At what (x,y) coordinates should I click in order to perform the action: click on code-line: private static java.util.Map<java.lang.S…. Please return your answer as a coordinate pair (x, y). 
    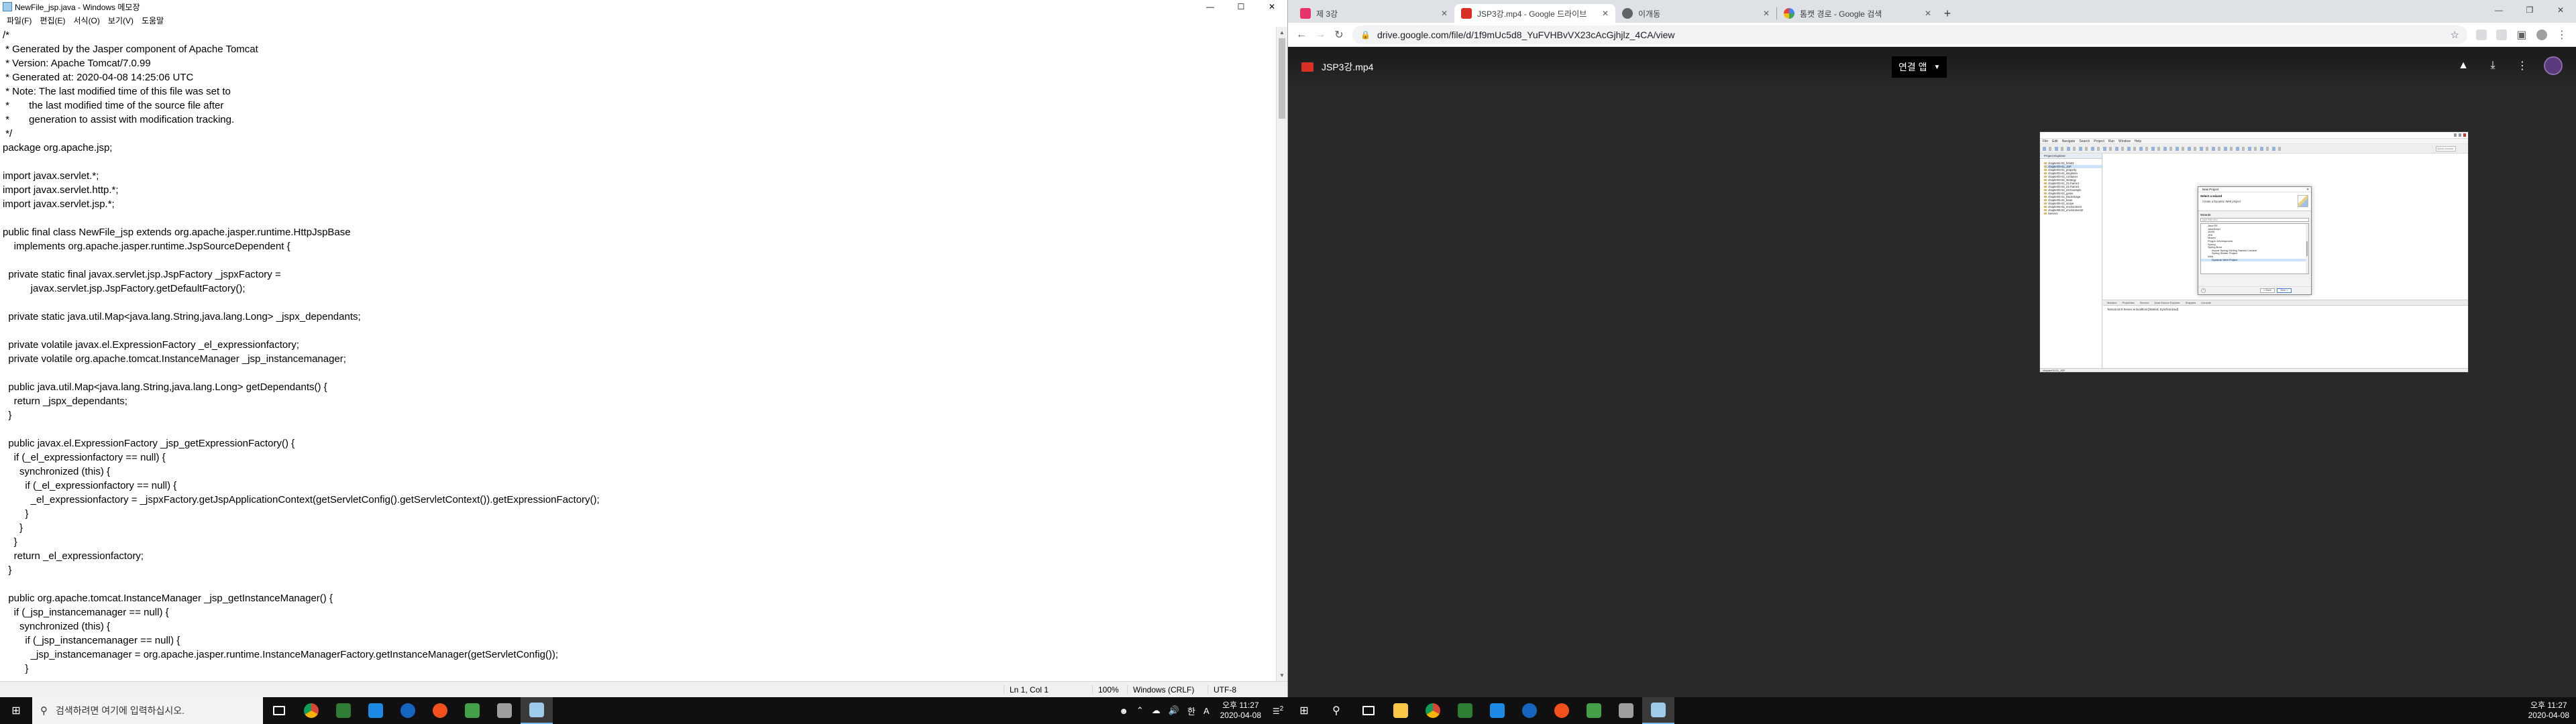
    Looking at the image, I should click on (182, 316).